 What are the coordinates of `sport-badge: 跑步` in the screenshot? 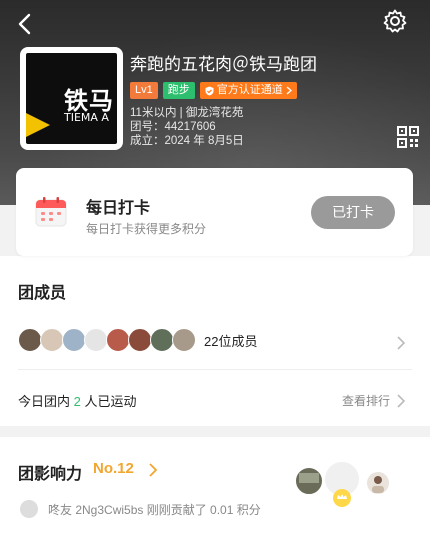 It's located at (178, 90).